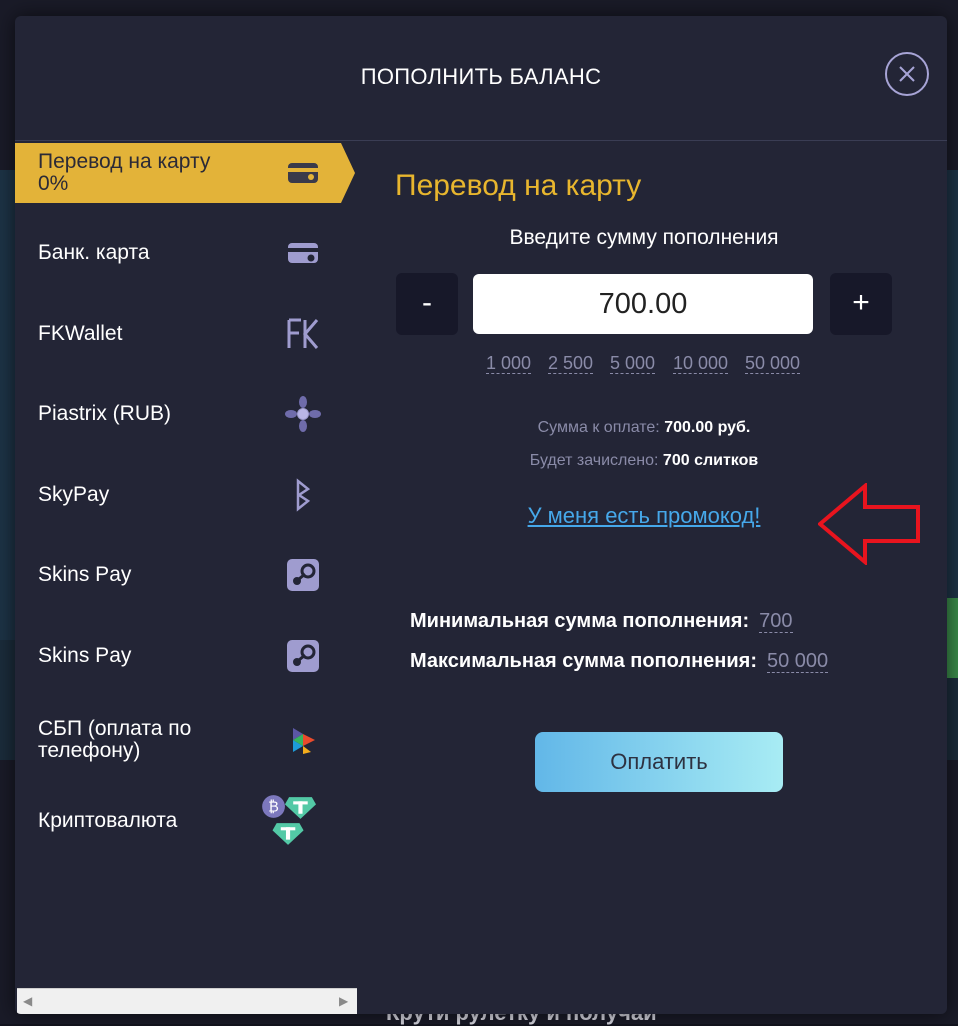  What do you see at coordinates (178, 253) in the screenshot?
I see `method-bank-card: Банк. карта` at bounding box center [178, 253].